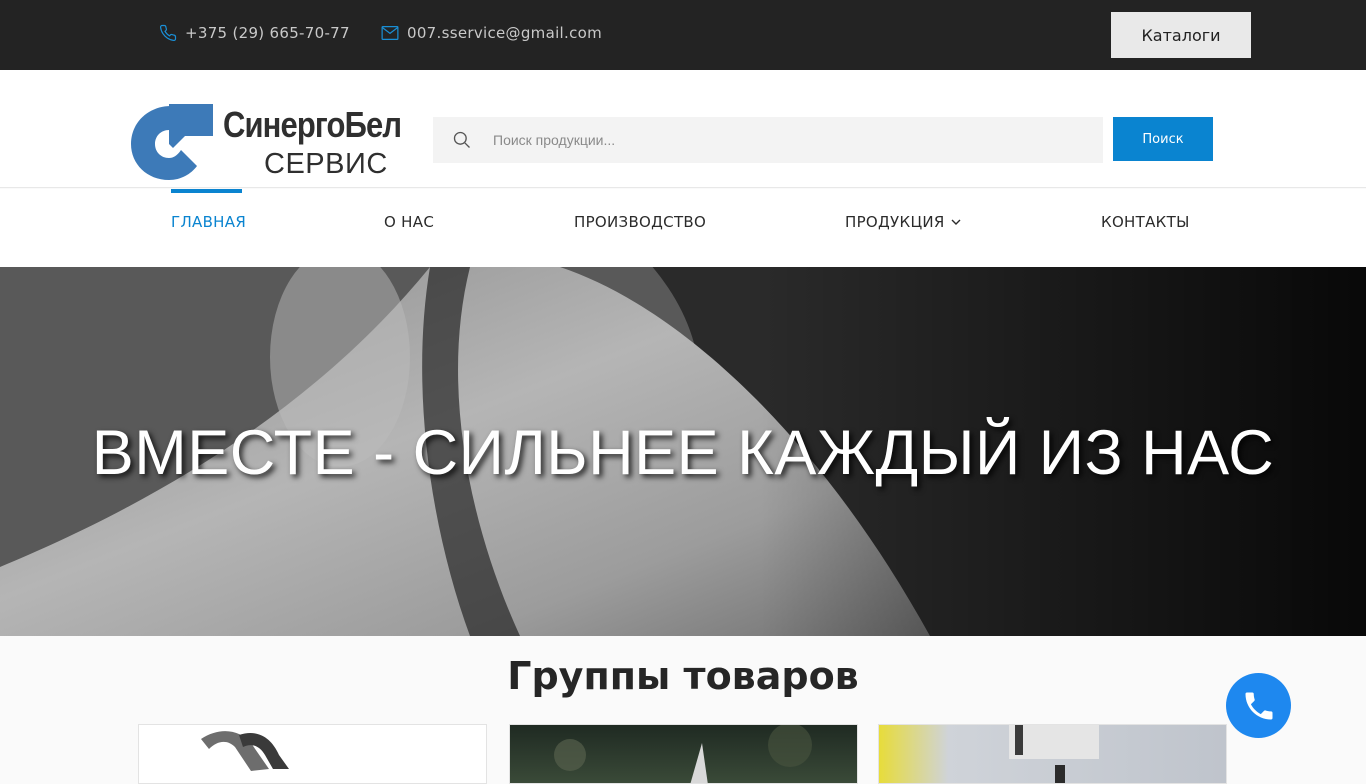  I want to click on email-contact: 007.sservice@gmail.com, so click(491, 33).